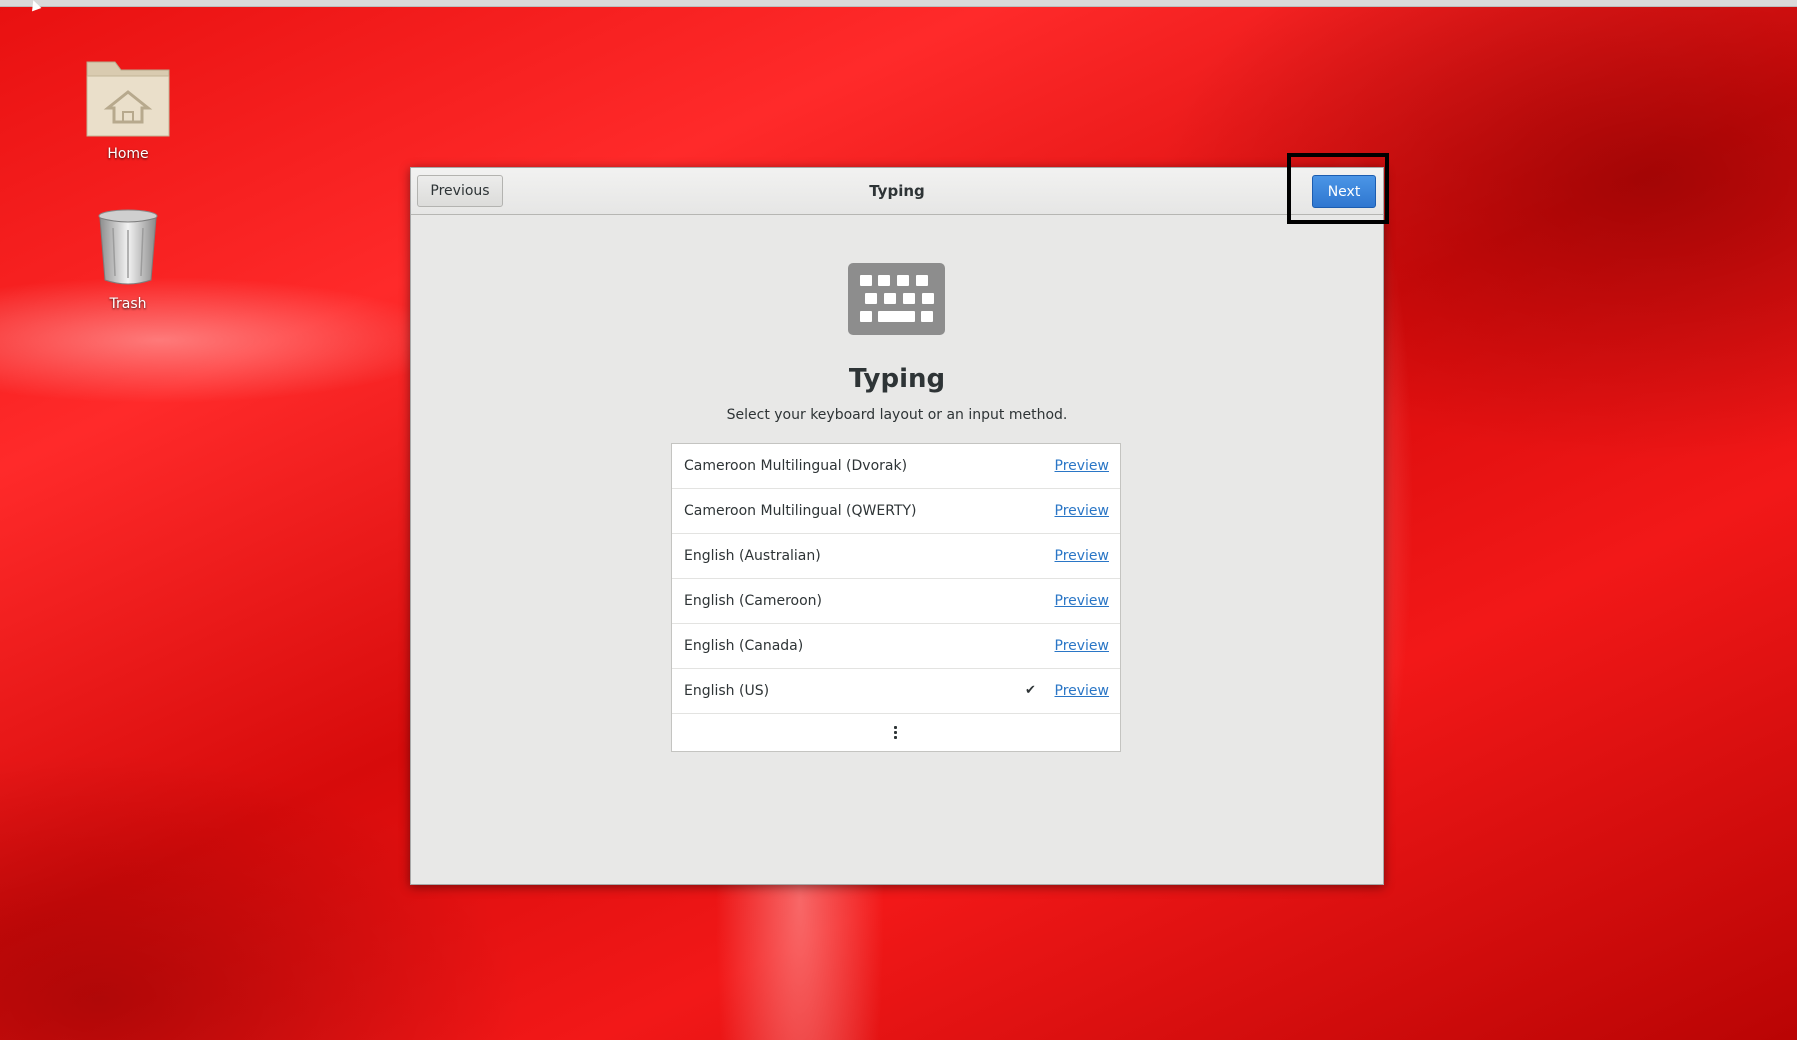 This screenshot has height=1041, width=1799. What do you see at coordinates (128, 99) in the screenshot?
I see `home-folder-icon` at bounding box center [128, 99].